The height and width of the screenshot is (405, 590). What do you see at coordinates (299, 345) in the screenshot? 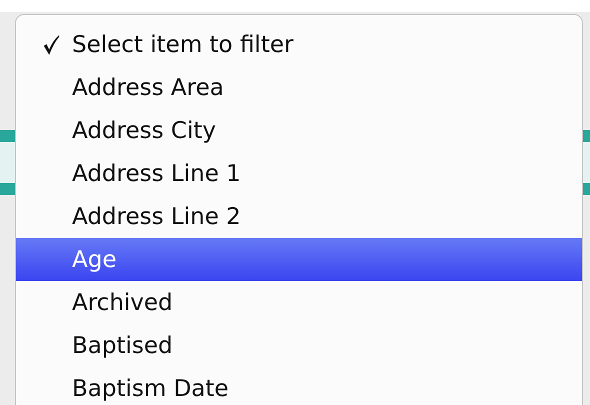
I see `menu-item: Baptised` at bounding box center [299, 345].